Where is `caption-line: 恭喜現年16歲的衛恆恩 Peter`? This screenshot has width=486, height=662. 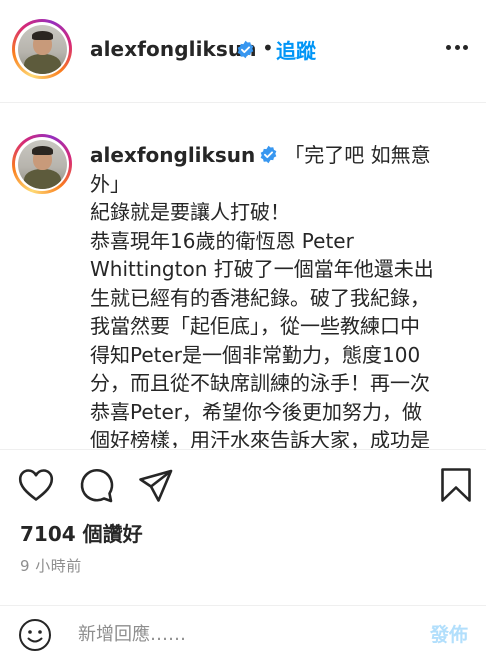 caption-line: 恭喜現年16歲的衛恆恩 Peter is located at coordinates (222, 240).